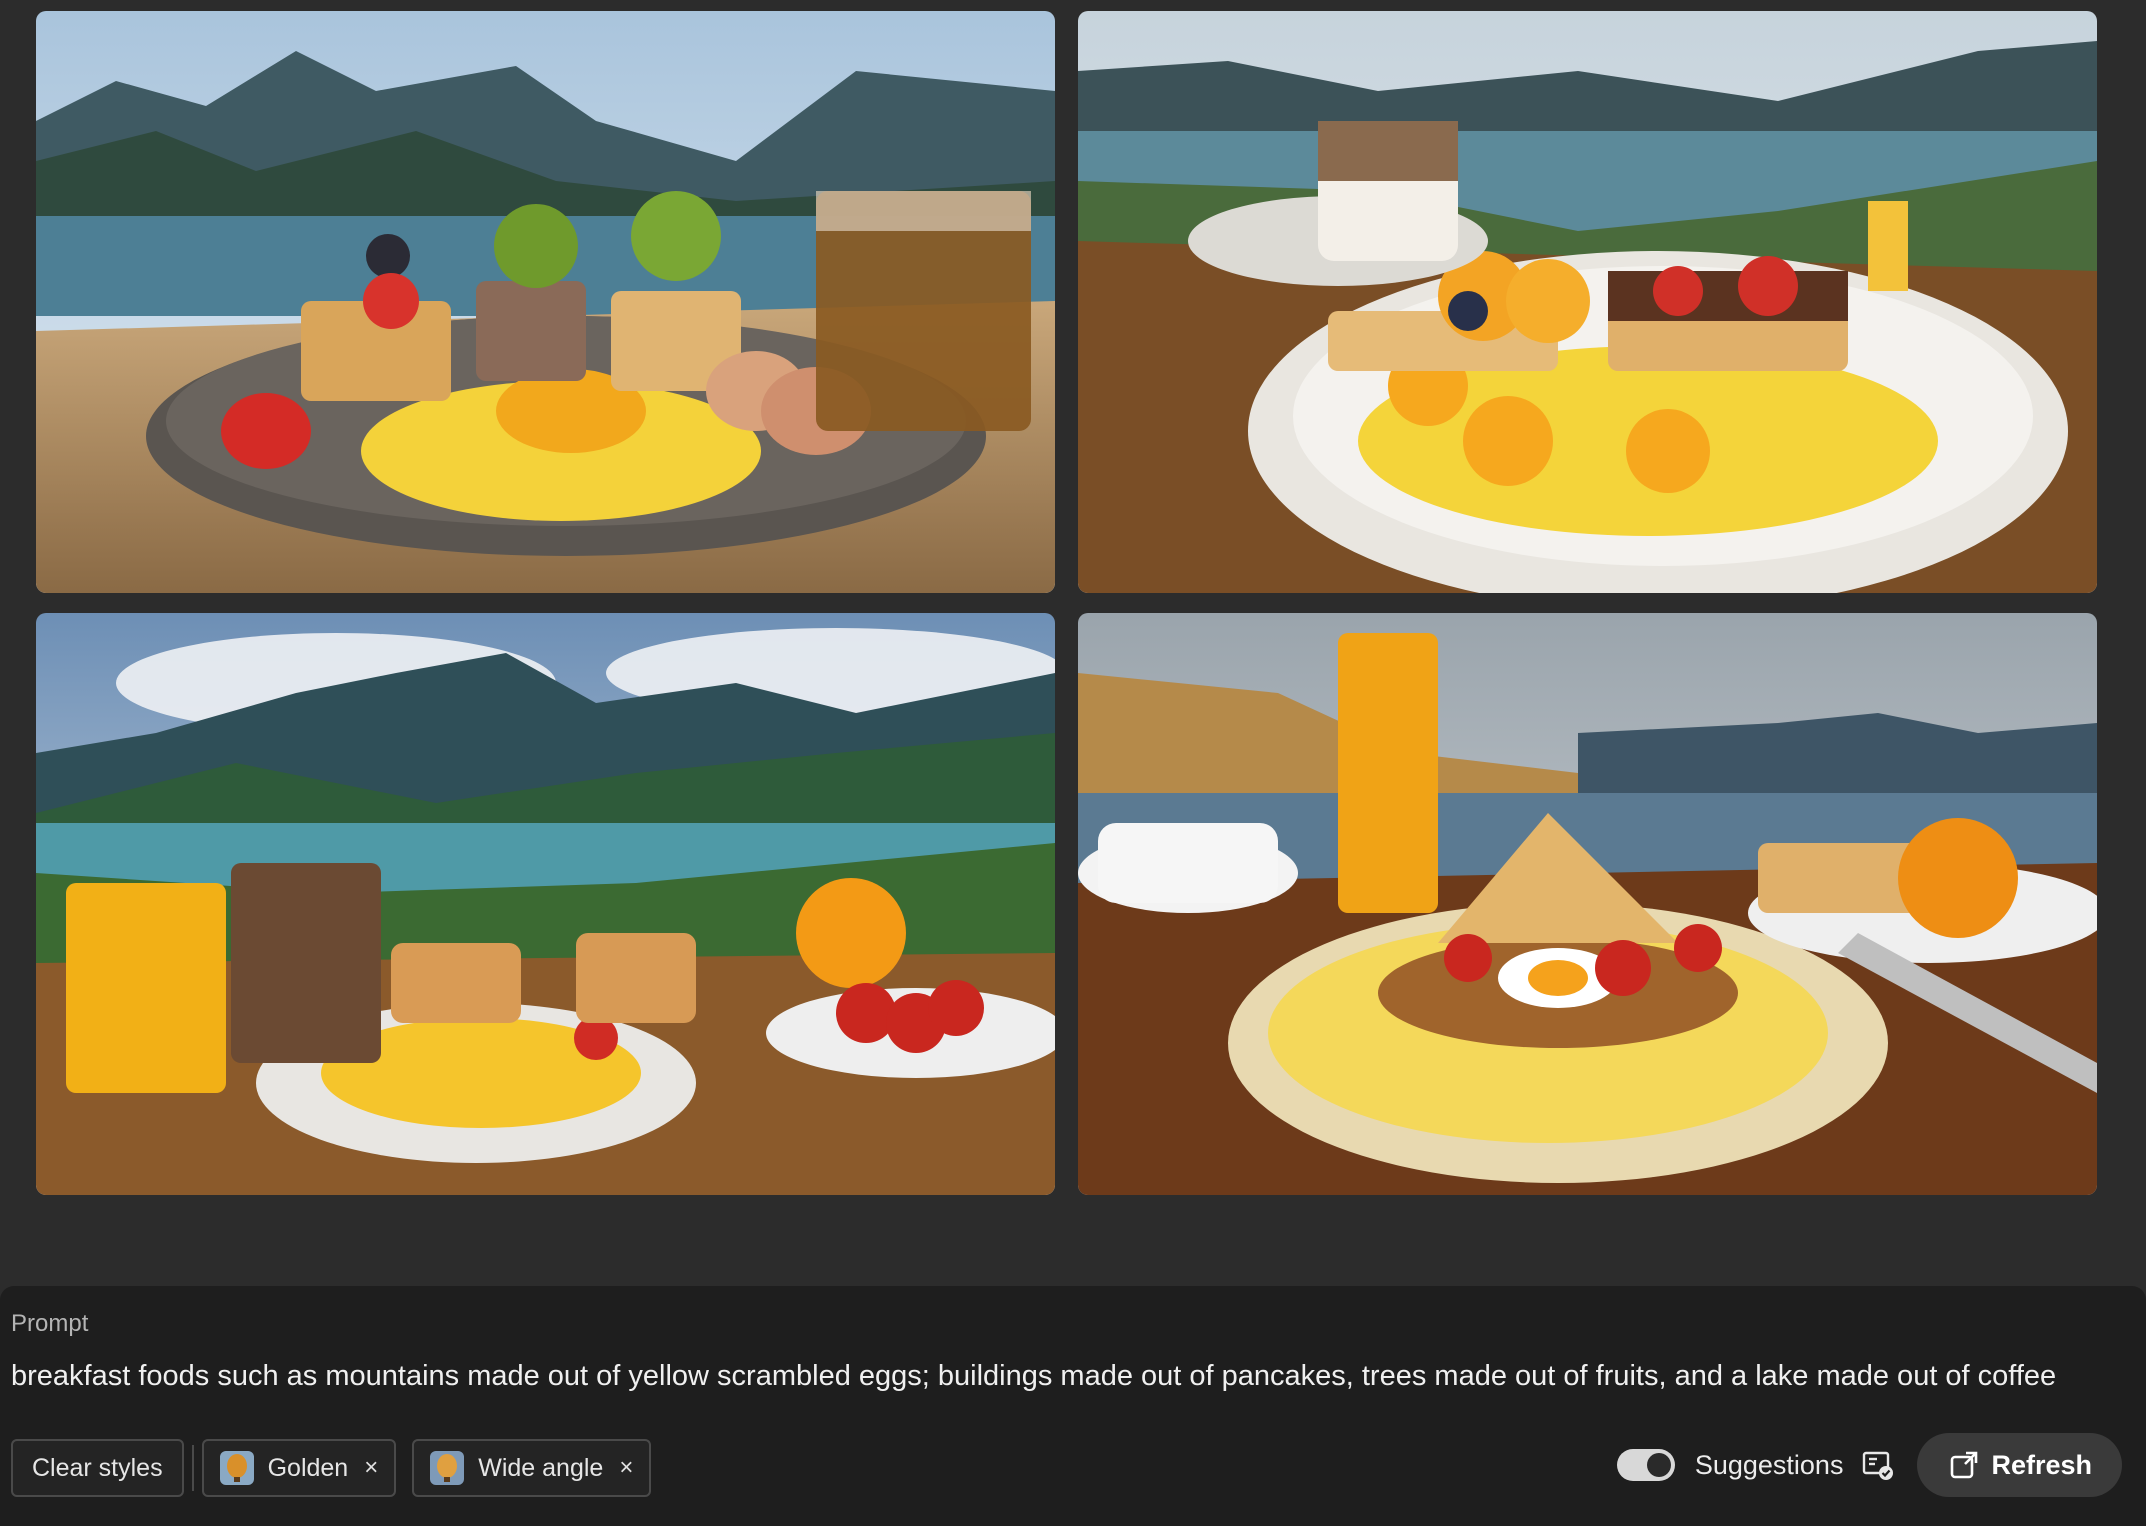 This screenshot has width=2146, height=1526. What do you see at coordinates (541, 1467) in the screenshot?
I see `style-chip-wide-angle-label: Wide angle` at bounding box center [541, 1467].